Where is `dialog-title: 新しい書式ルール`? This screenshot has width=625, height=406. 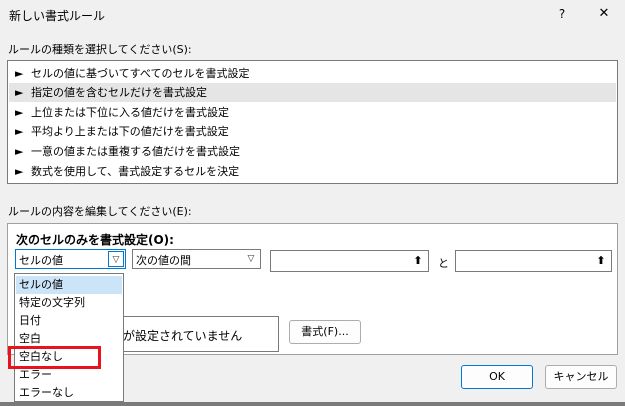 dialog-title: 新しい書式ルール is located at coordinates (57, 16).